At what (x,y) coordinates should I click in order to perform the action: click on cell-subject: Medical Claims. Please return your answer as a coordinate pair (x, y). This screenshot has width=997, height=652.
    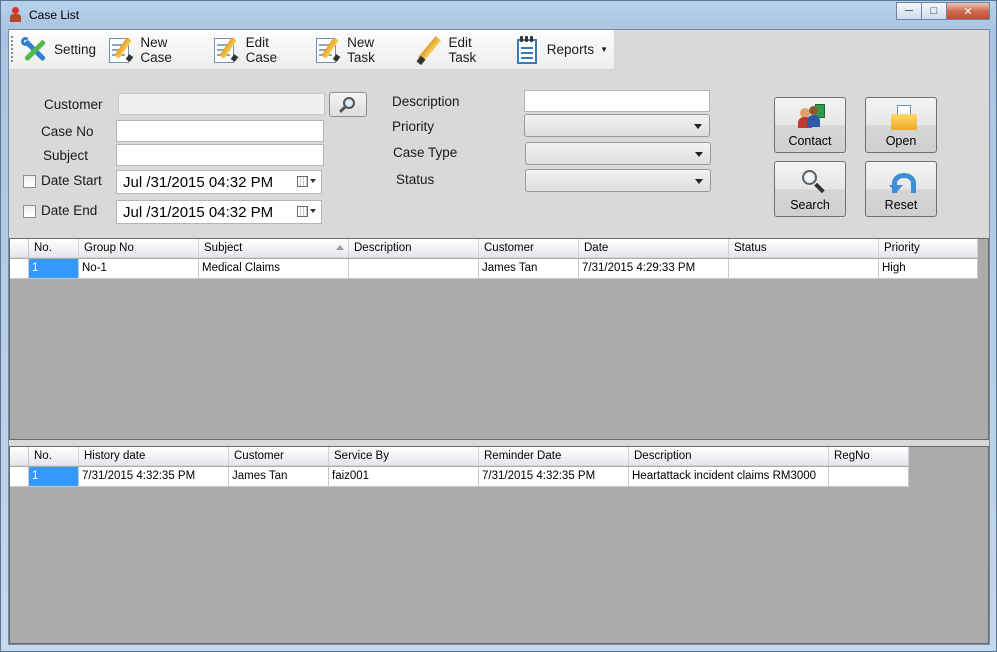
    Looking at the image, I should click on (274, 269).